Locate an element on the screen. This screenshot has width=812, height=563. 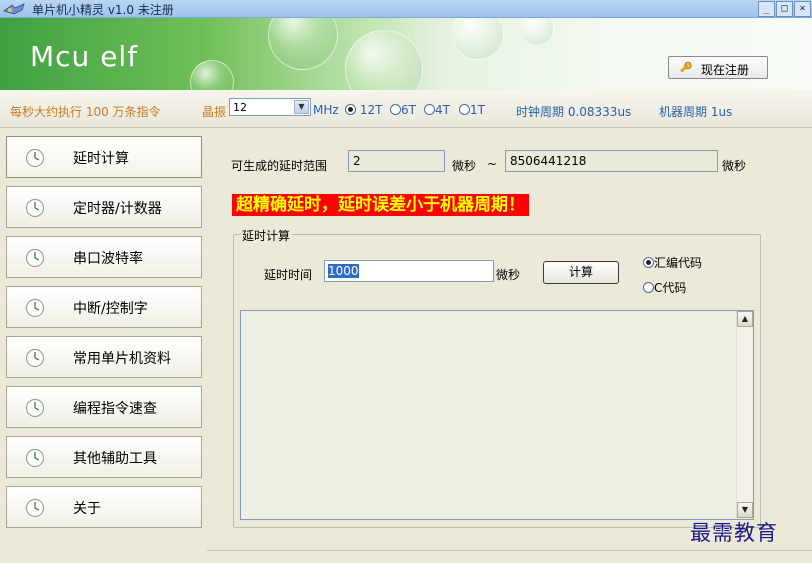
mode-label: 4T is located at coordinates (442, 110).